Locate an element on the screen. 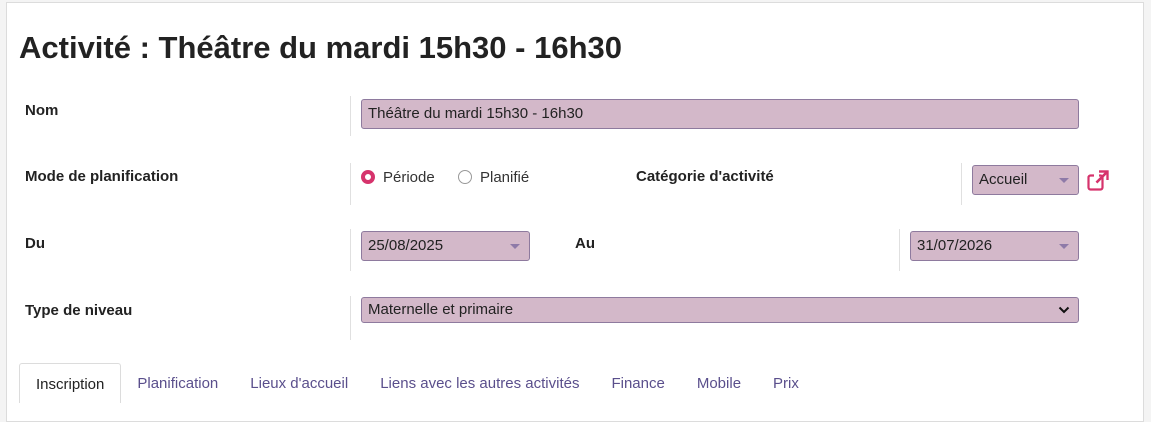  radio-unselected-icon is located at coordinates (465, 177).